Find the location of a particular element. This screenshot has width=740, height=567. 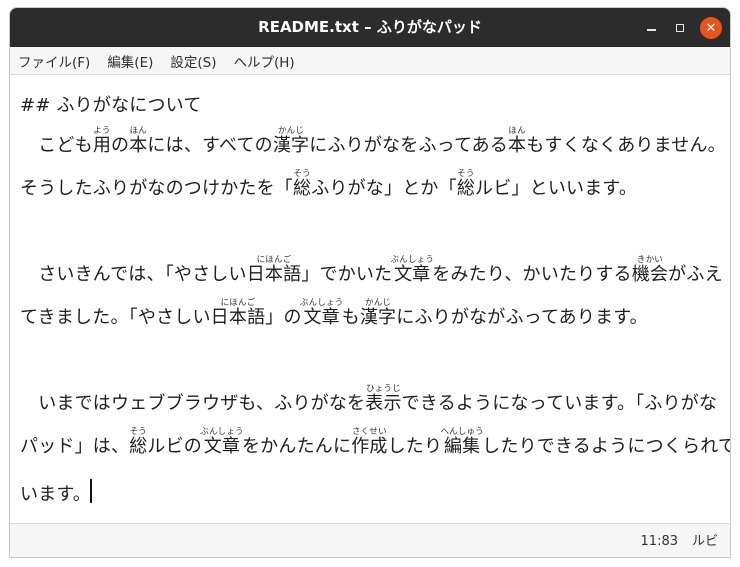

window-title: README.txt – ふりがなパッド is located at coordinates (370, 27).